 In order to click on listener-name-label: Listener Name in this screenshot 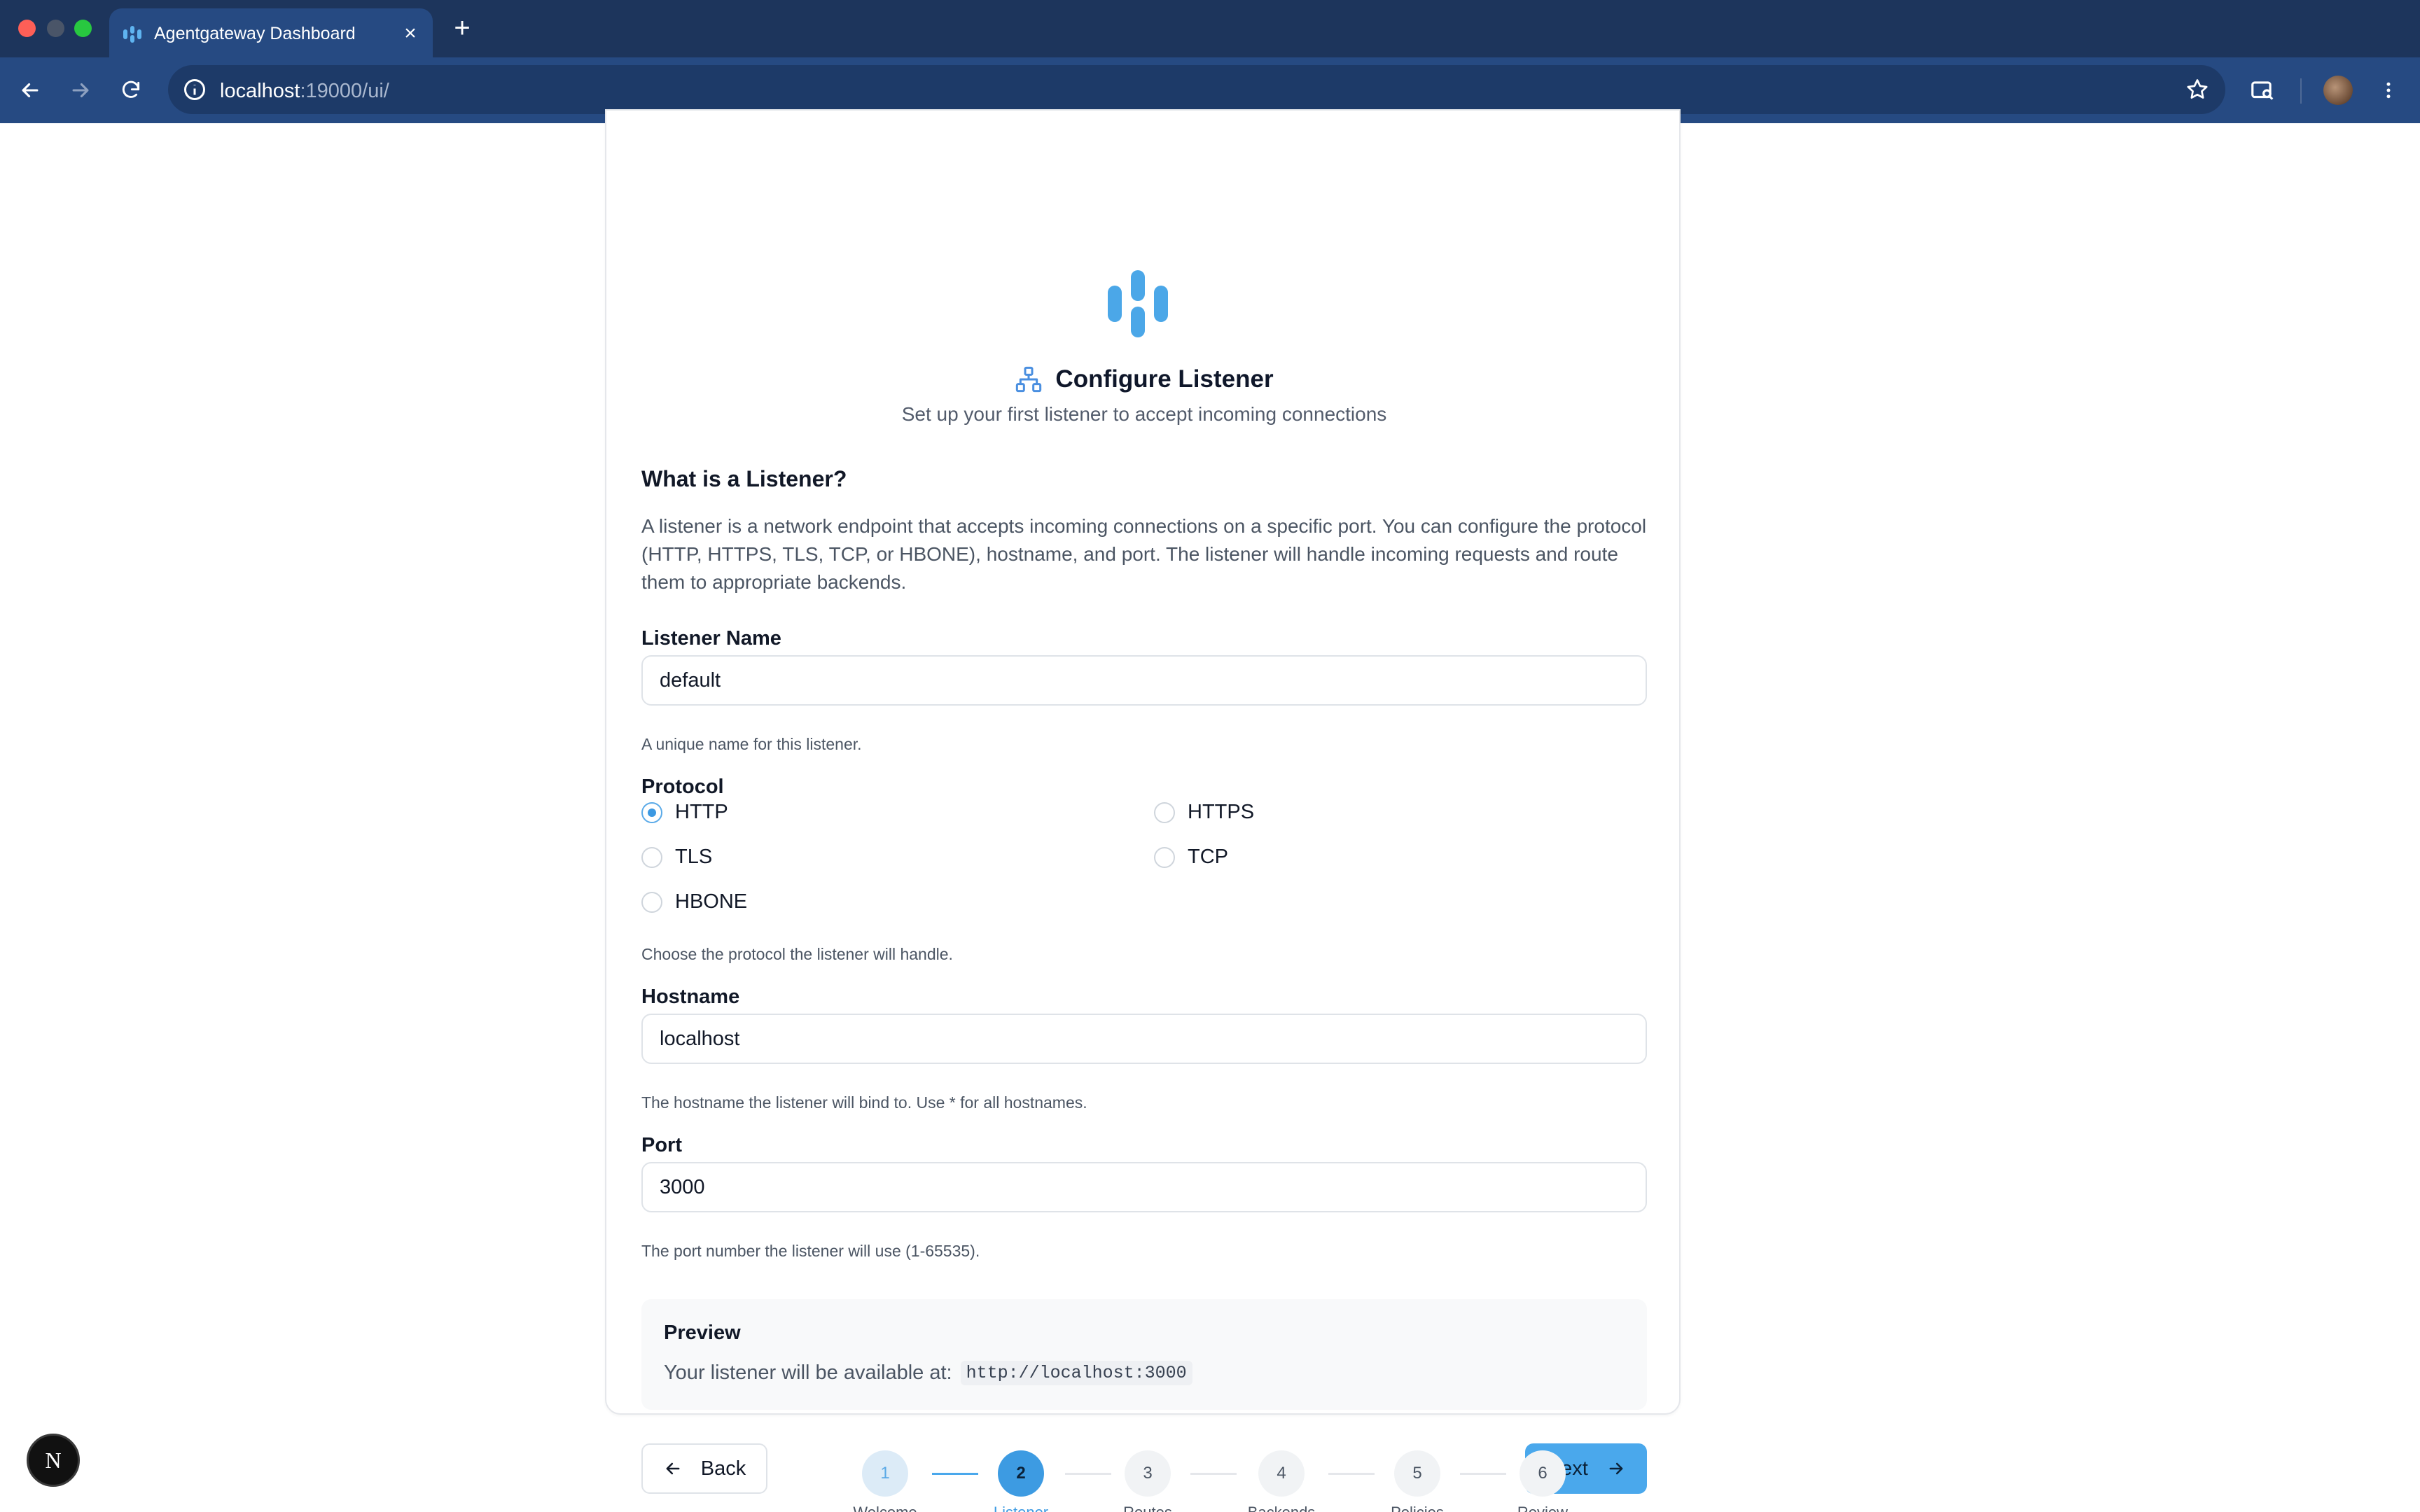, I will do `click(711, 638)`.